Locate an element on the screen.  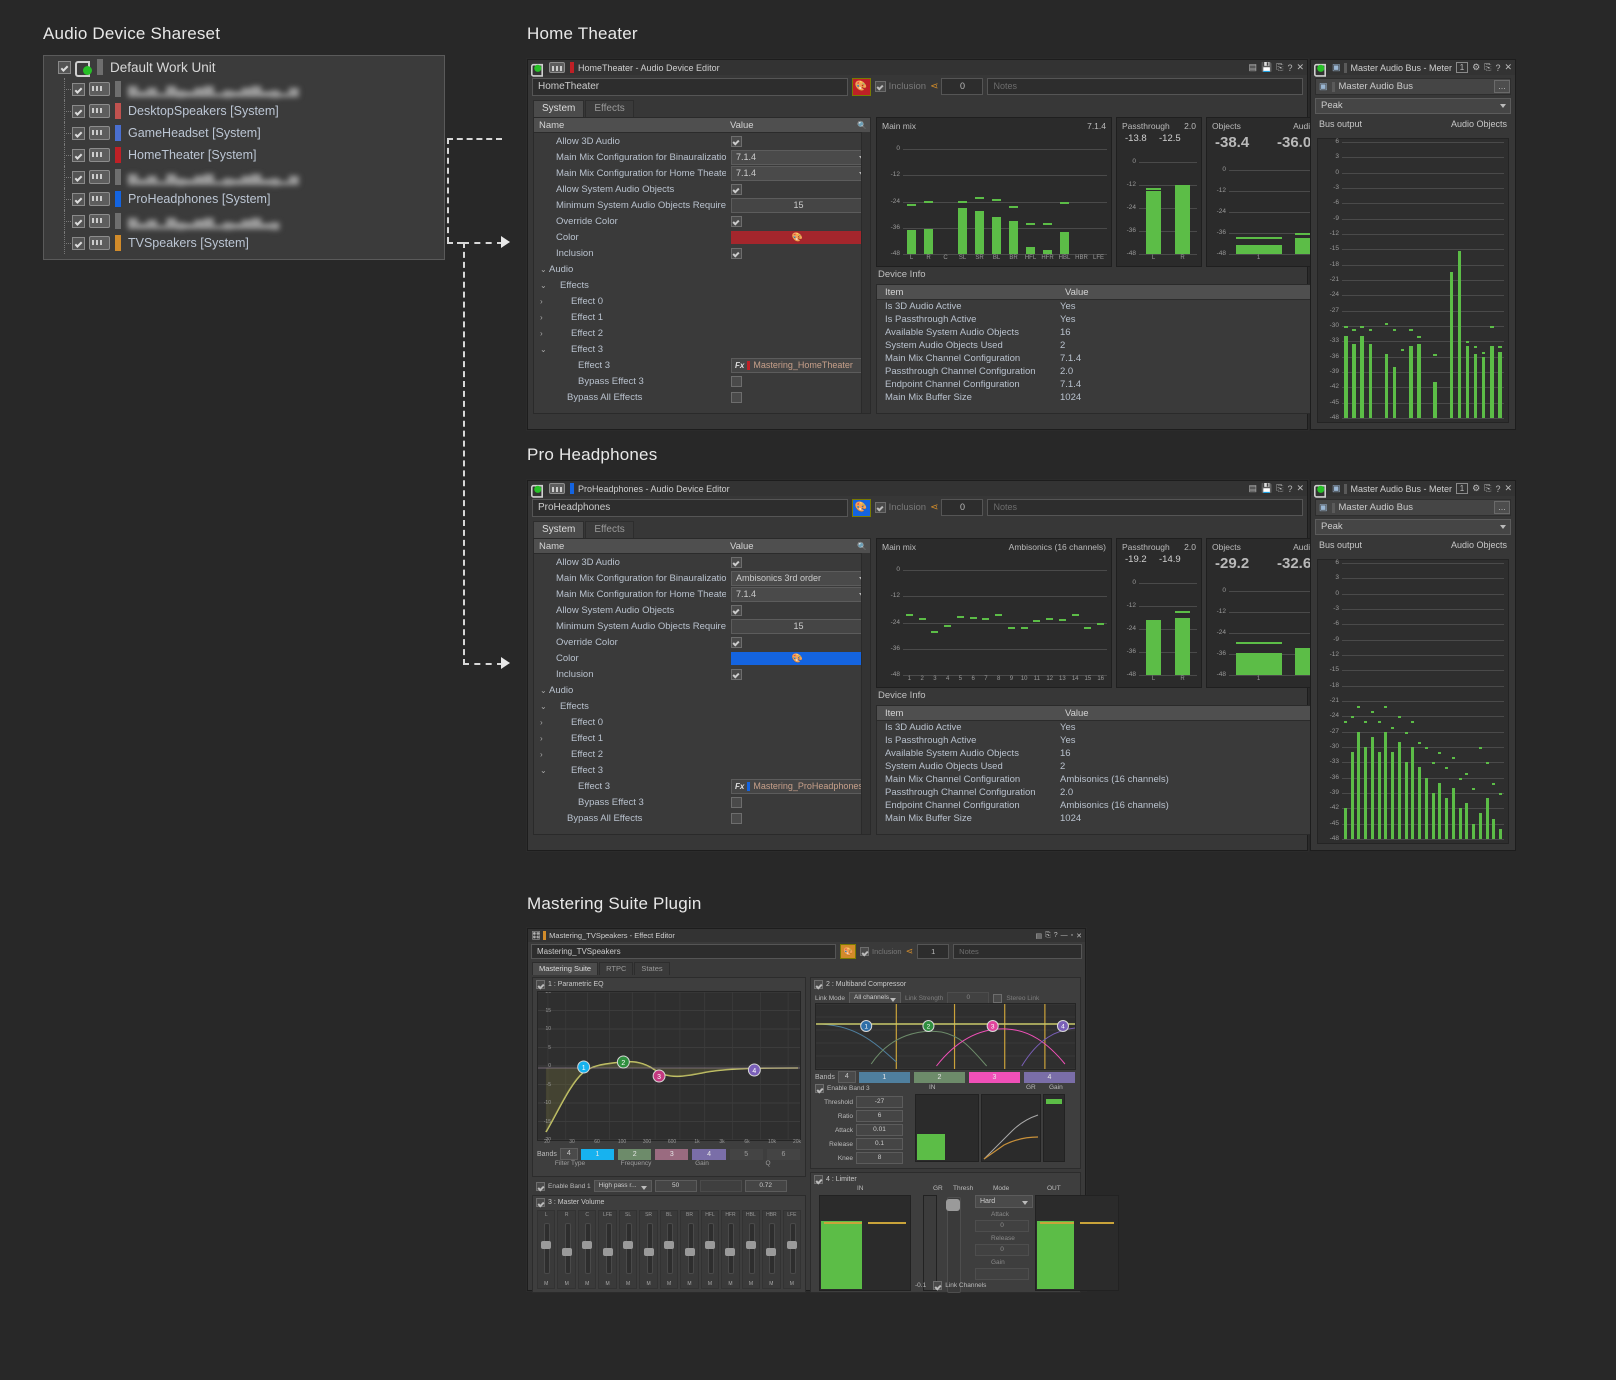
mbc-transfer-curve is located at coordinates (1011, 1128).